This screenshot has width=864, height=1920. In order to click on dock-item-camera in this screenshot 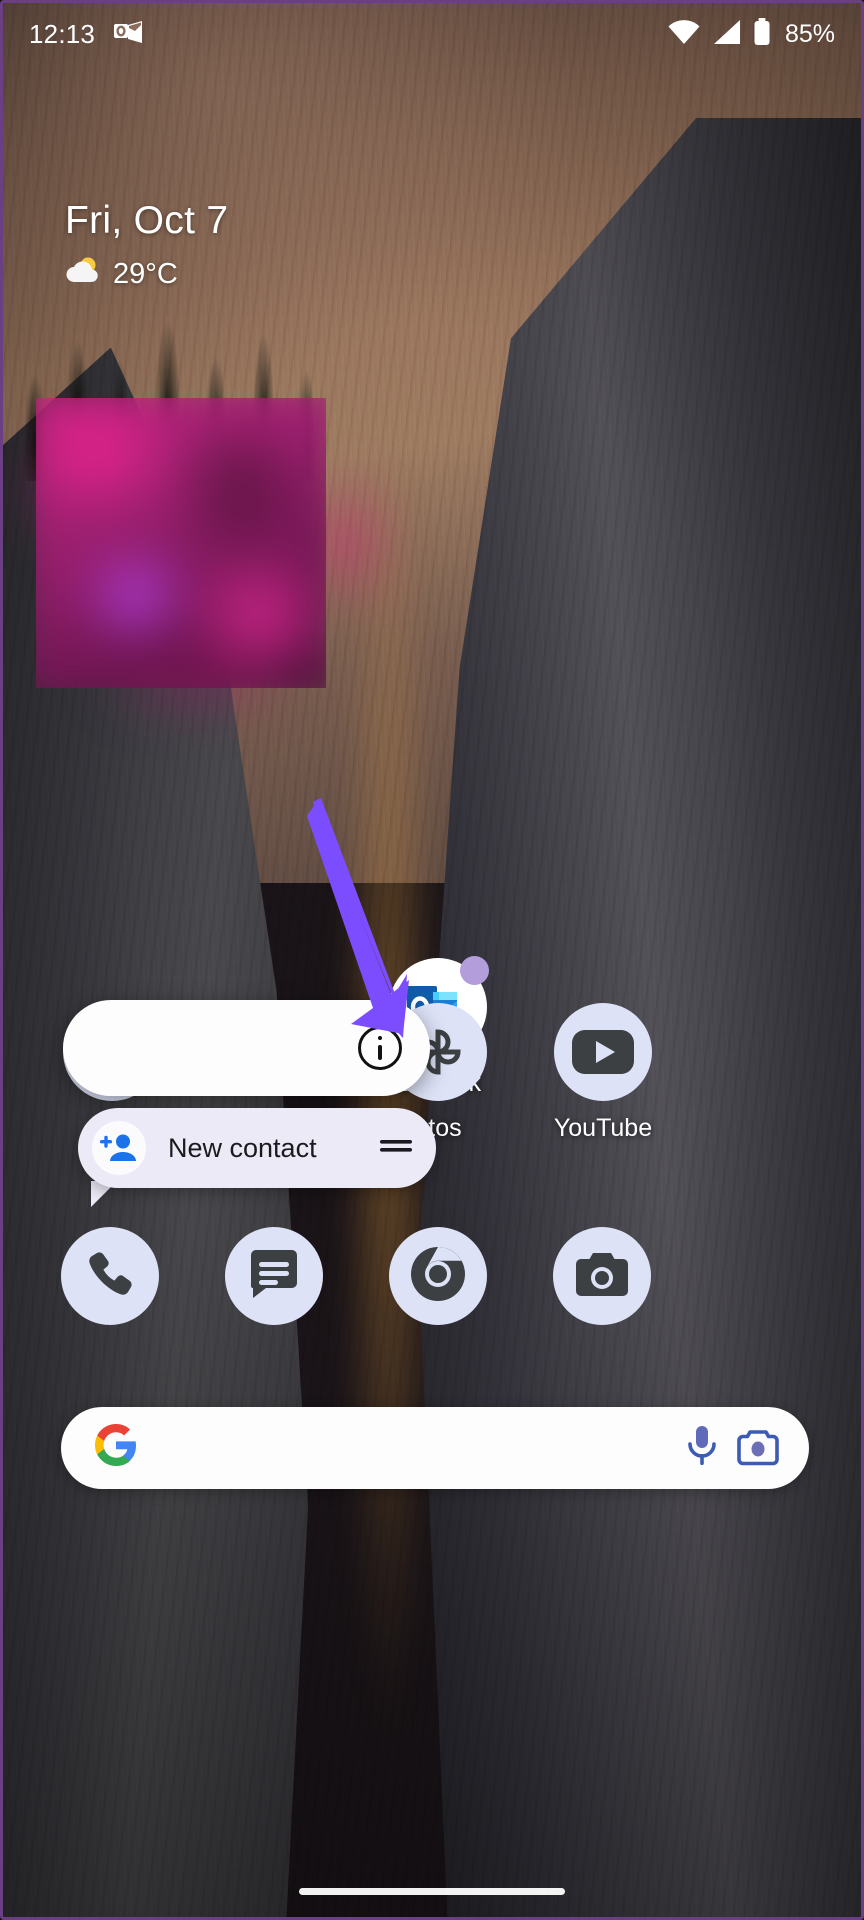, I will do `click(602, 1276)`.